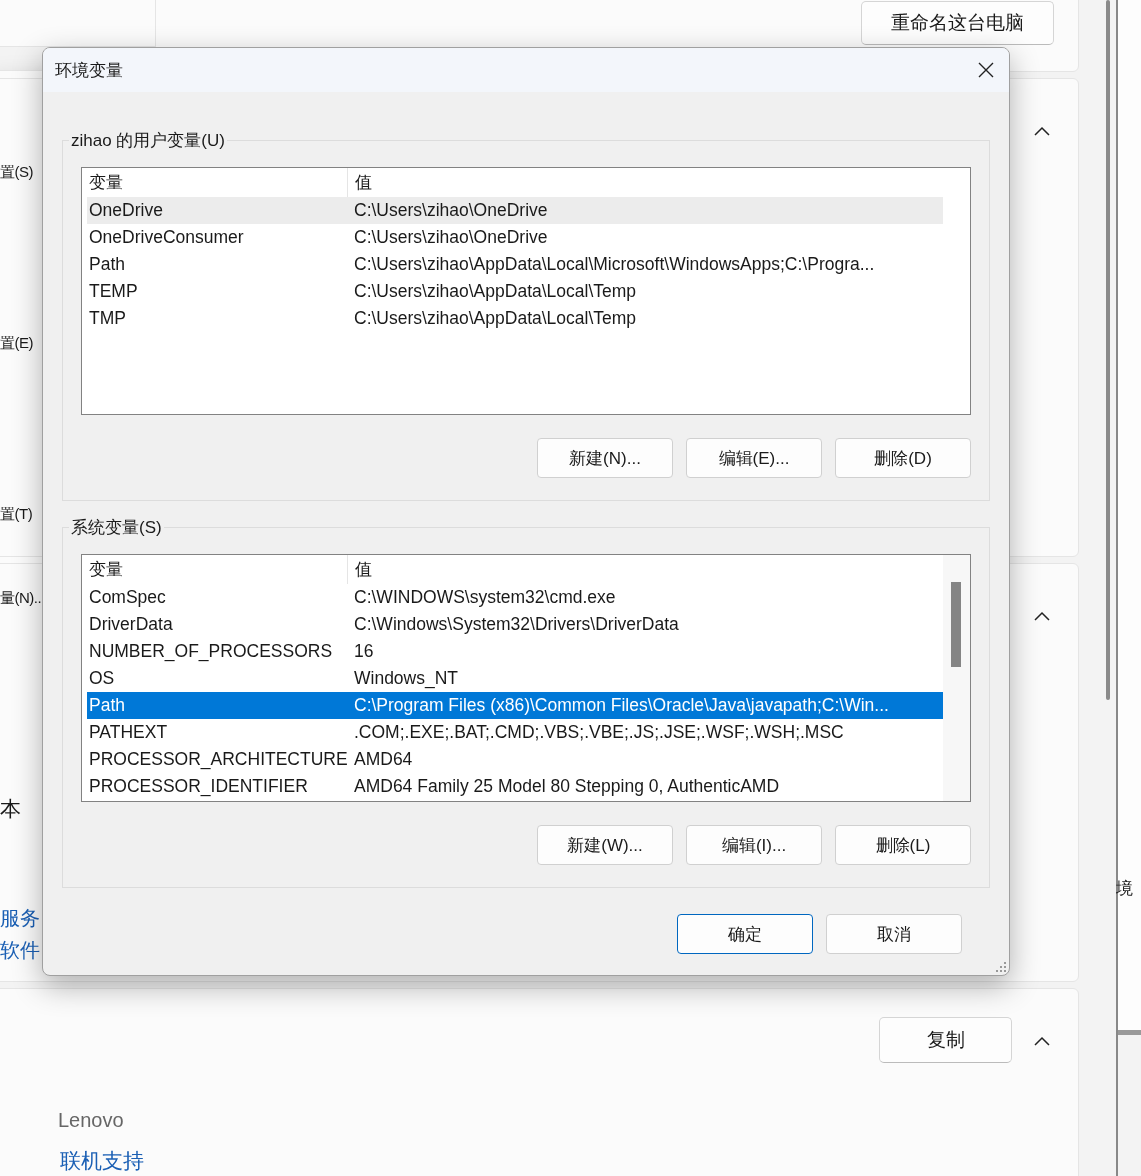 The width and height of the screenshot is (1141, 1176). What do you see at coordinates (515, 678) in the screenshot?
I see `list-row: OS Windows_NT` at bounding box center [515, 678].